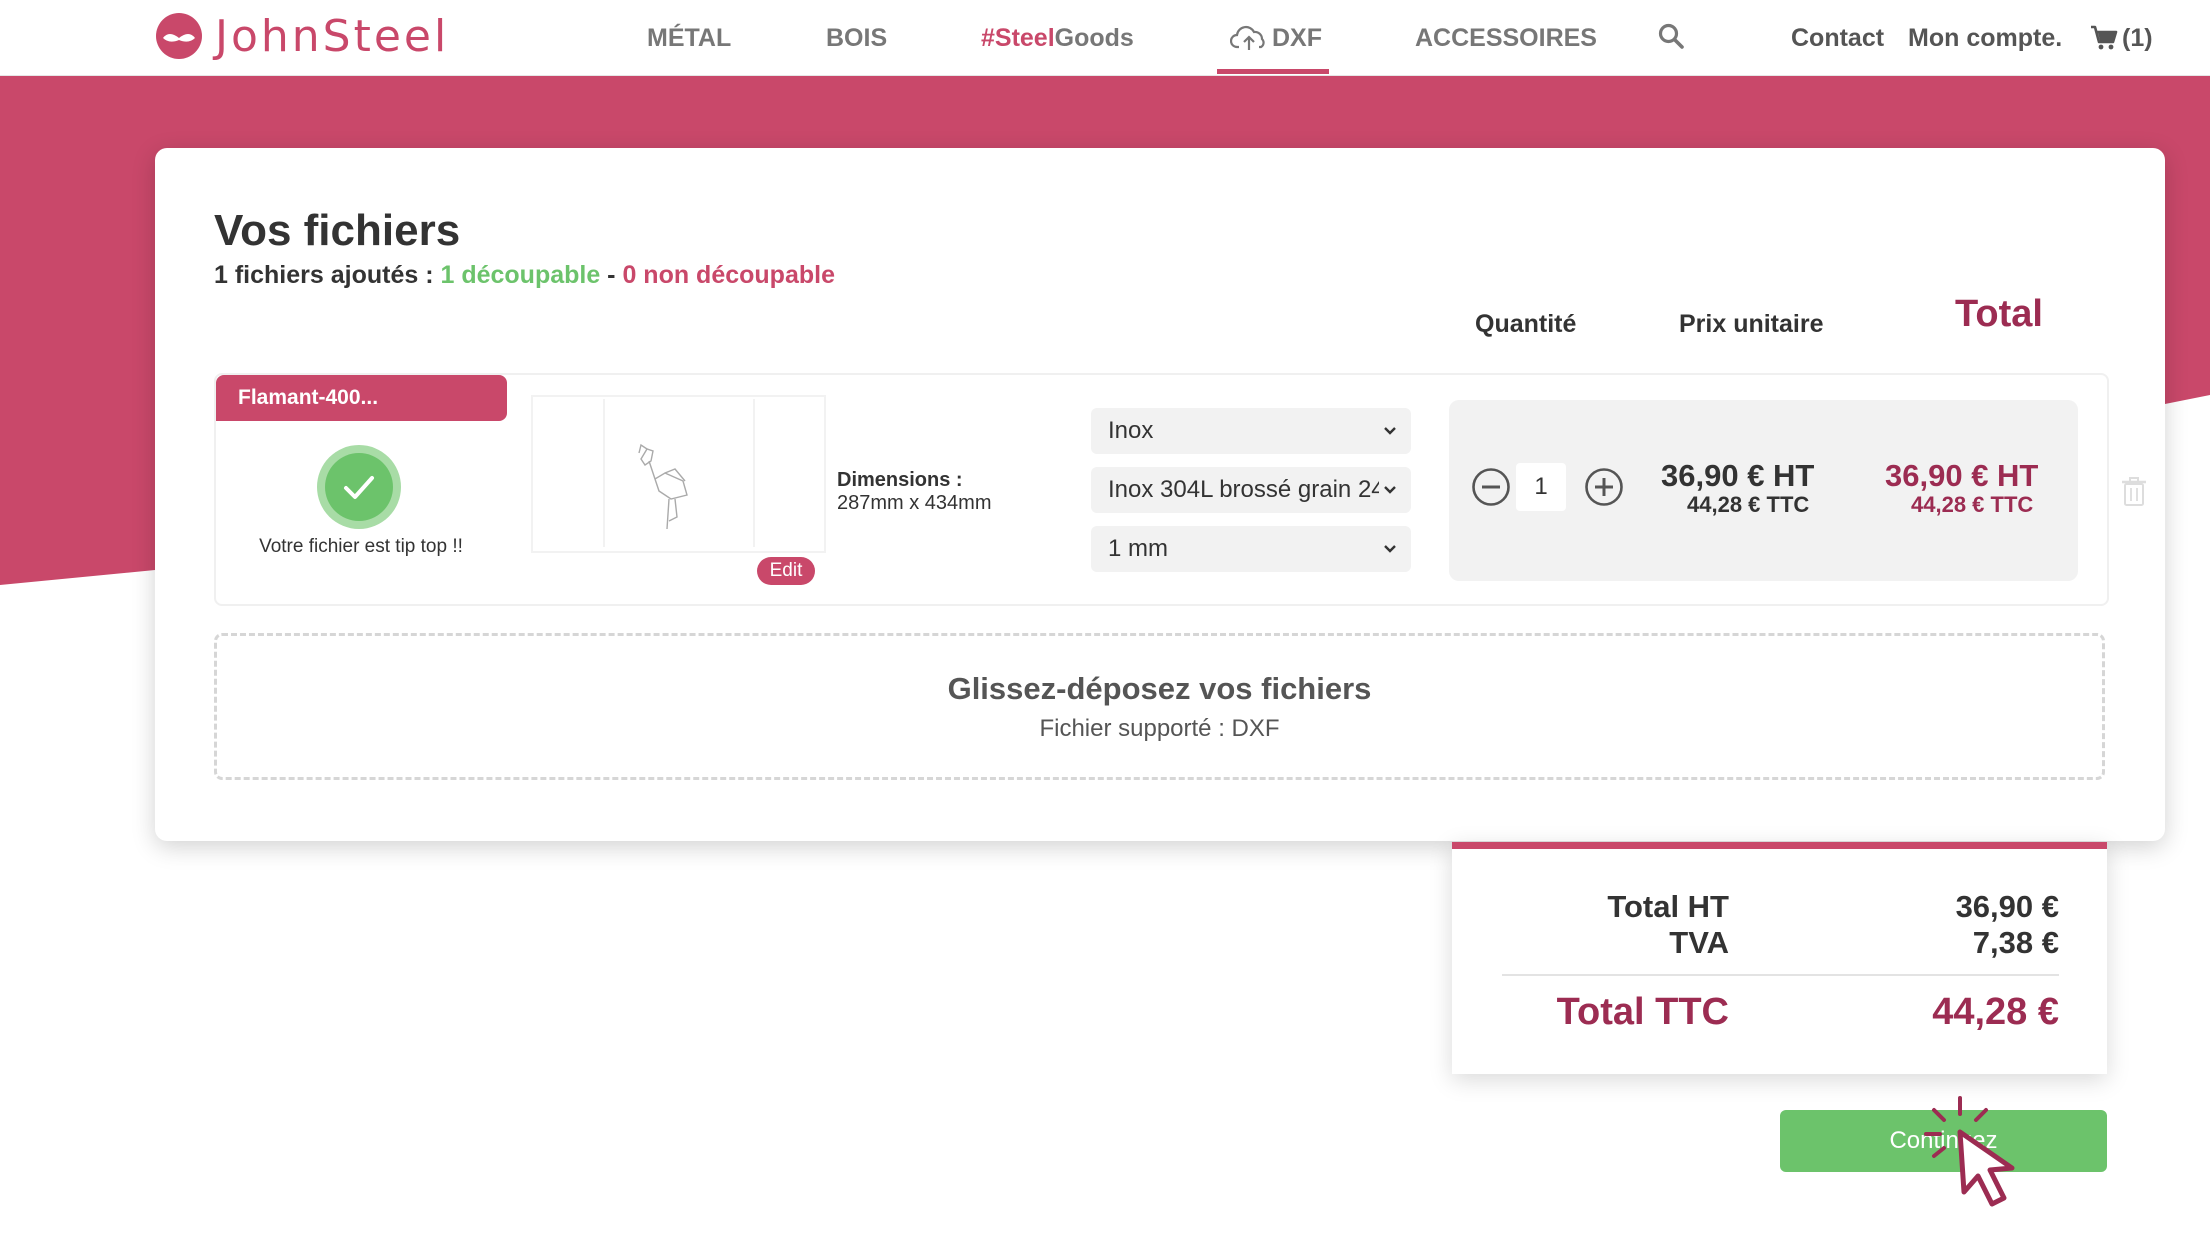 This screenshot has width=2210, height=1238. I want to click on file-valid-badge, so click(359, 487).